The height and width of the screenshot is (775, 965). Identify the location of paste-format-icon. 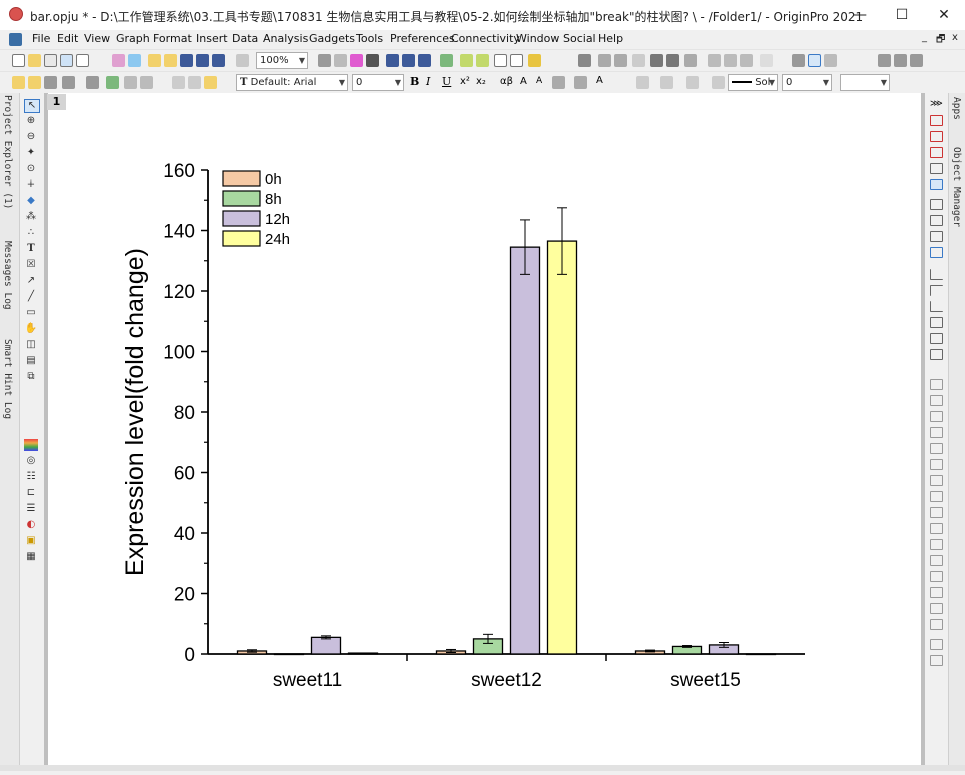
(112, 82).